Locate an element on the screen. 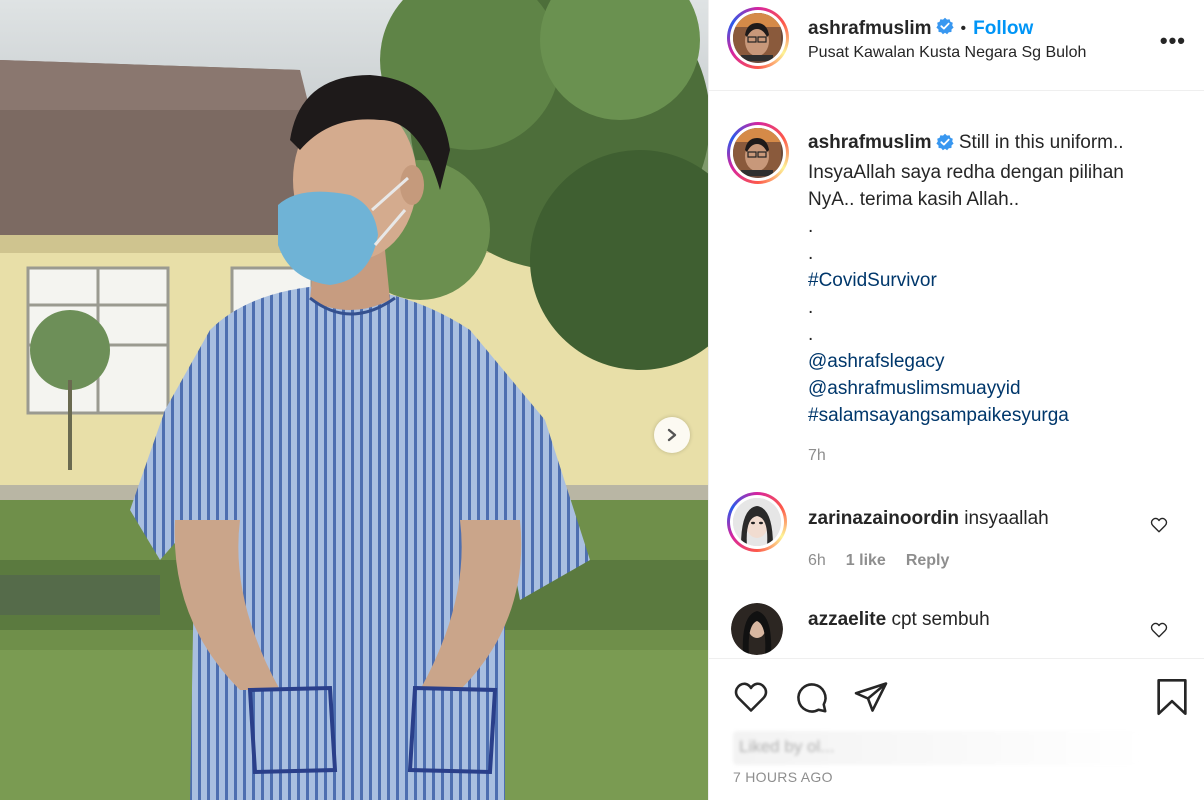 Image resolution: width=1204 pixels, height=800 pixels. caption-line: InsyaAllah saya redha dengan pilihan is located at coordinates (966, 172).